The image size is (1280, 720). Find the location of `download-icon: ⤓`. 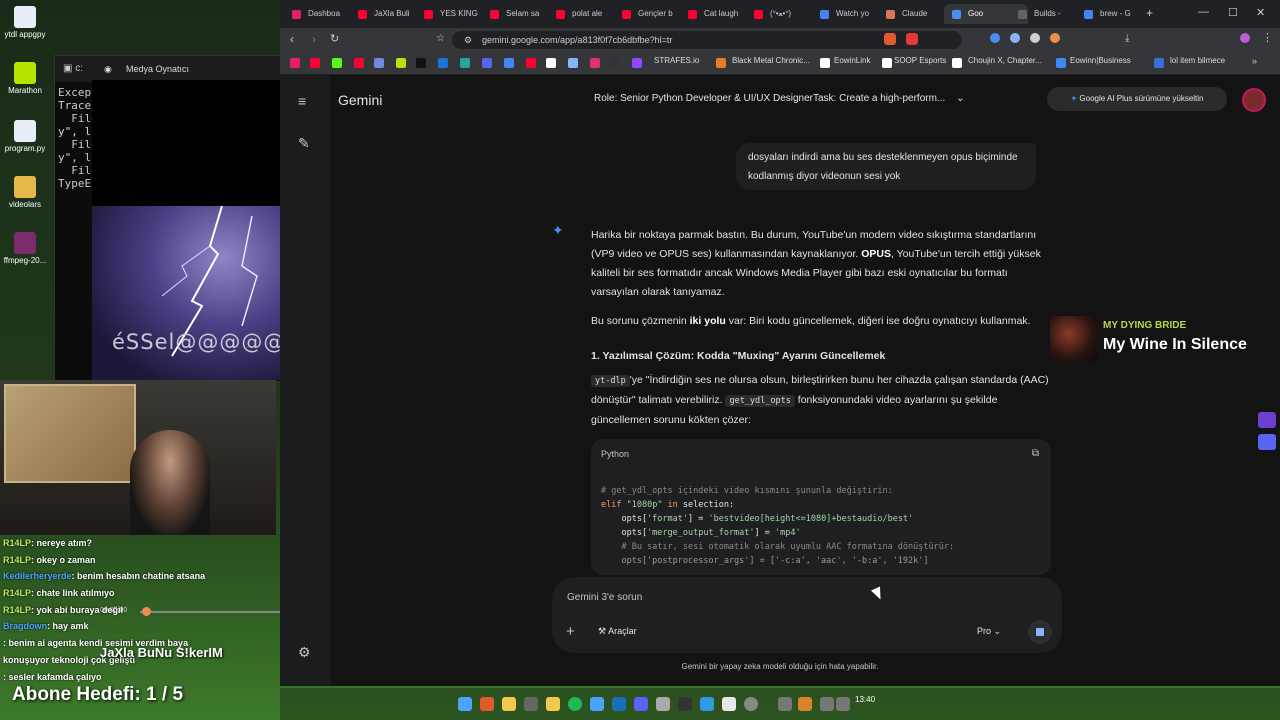

download-icon: ⤓ is located at coordinates (1127, 38).